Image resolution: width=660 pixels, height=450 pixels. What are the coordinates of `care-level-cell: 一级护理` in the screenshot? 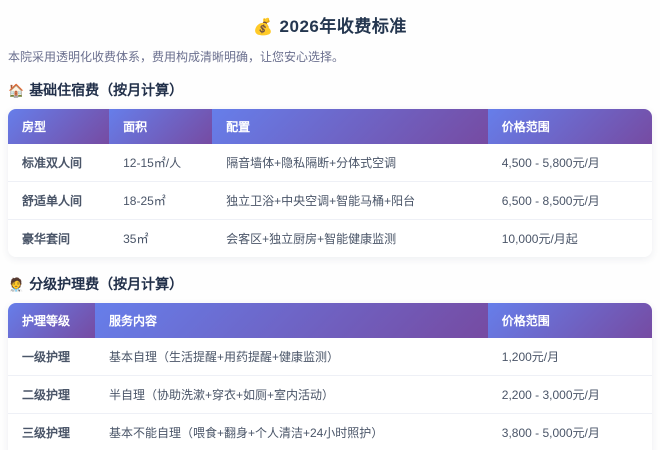 It's located at (51, 357).